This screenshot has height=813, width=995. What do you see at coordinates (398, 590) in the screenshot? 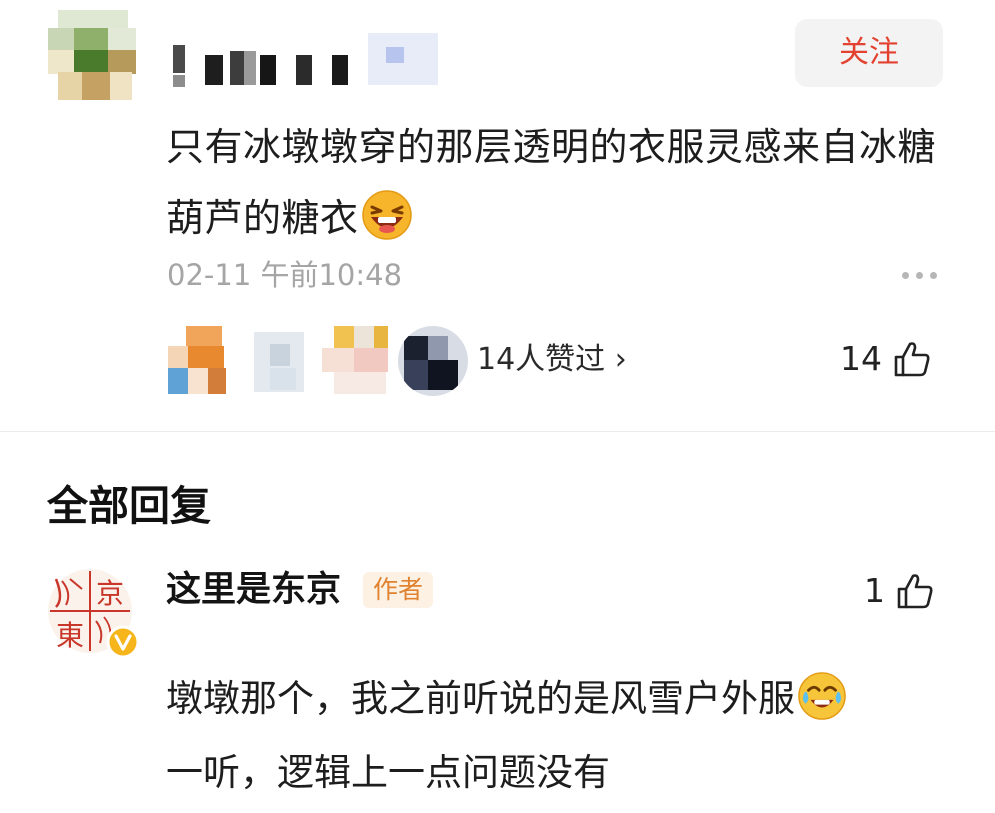
I see `author-badge: 作者` at bounding box center [398, 590].